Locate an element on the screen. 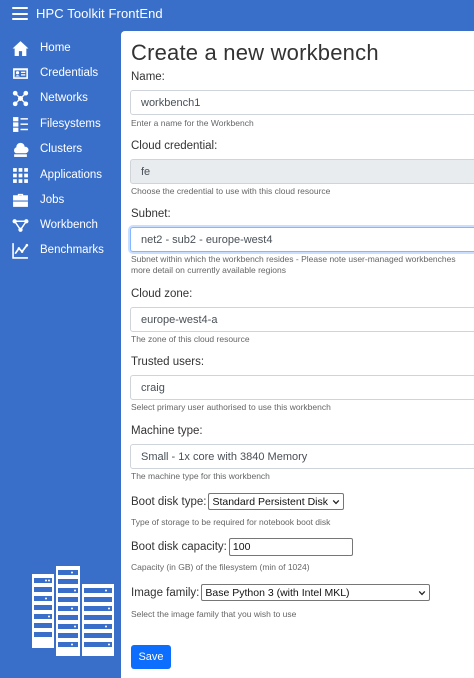  app-title: HPC Toolkit FrontEnd is located at coordinates (99, 13).